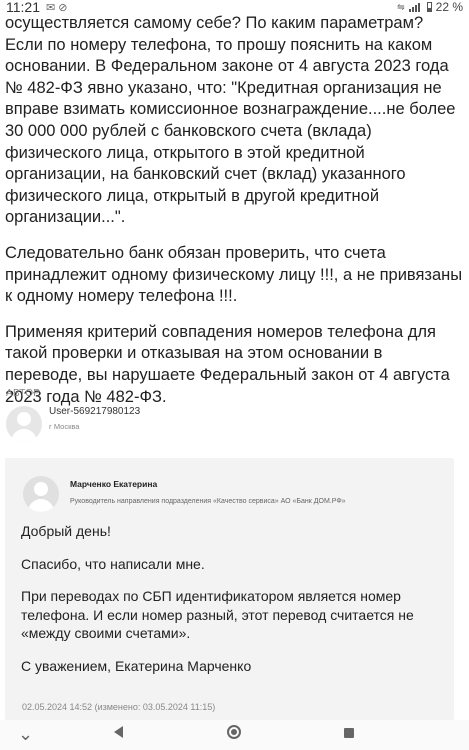 The height and width of the screenshot is (750, 469). I want to click on status-right: ⇋ 22 %, so click(430, 7).